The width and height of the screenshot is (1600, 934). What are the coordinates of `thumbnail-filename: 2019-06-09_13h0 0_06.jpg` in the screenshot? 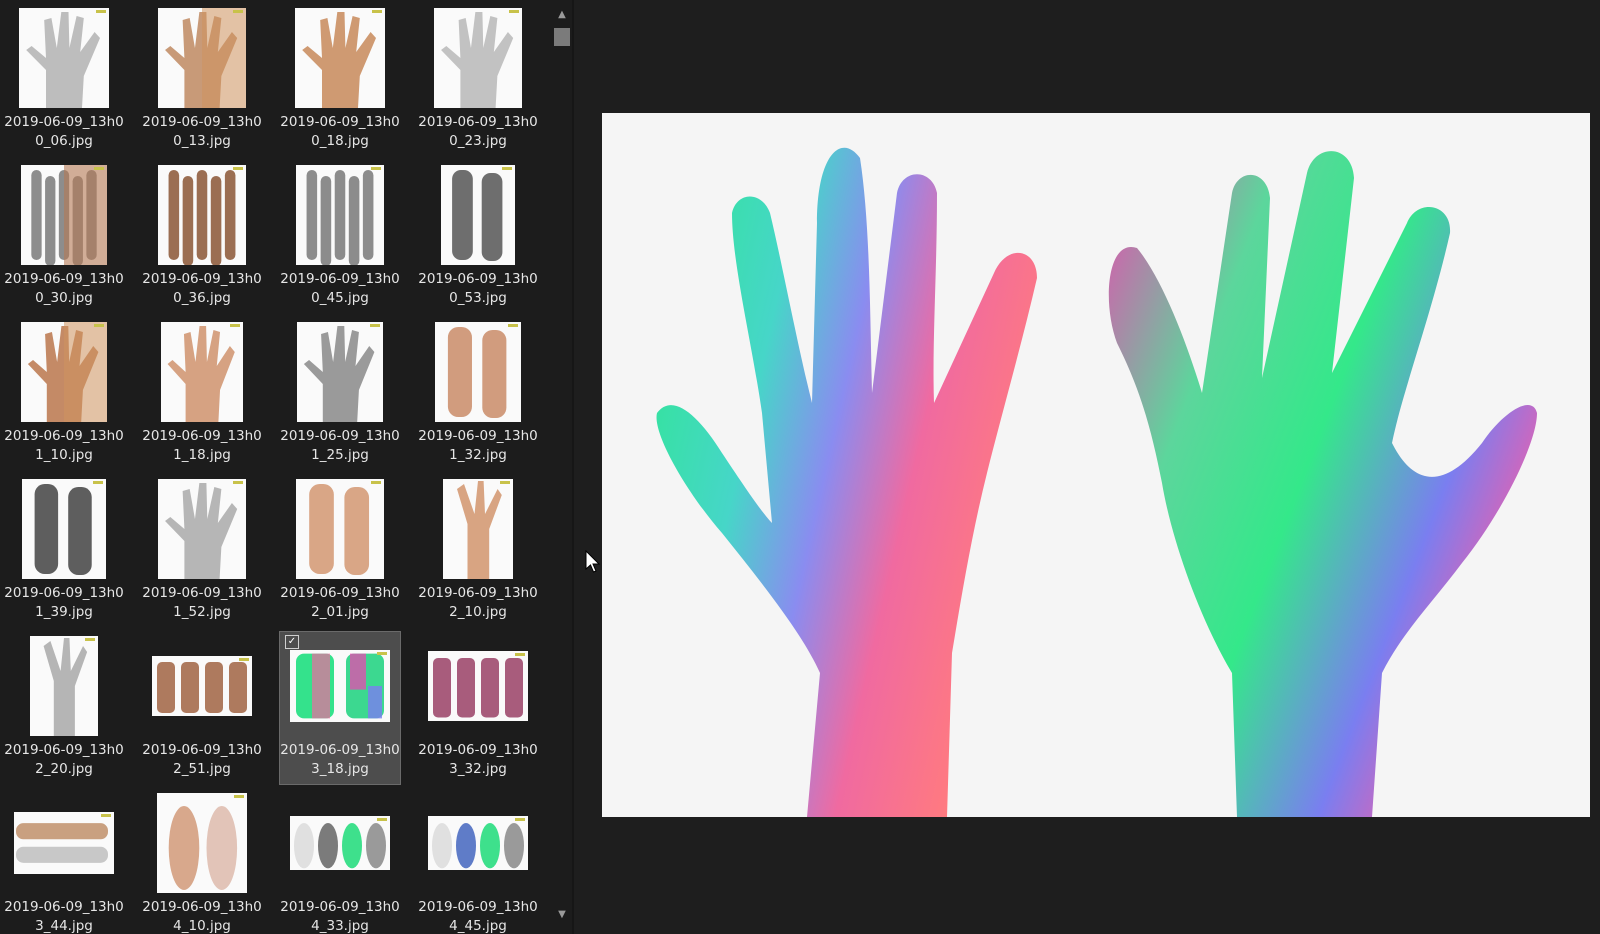 It's located at (64, 131).